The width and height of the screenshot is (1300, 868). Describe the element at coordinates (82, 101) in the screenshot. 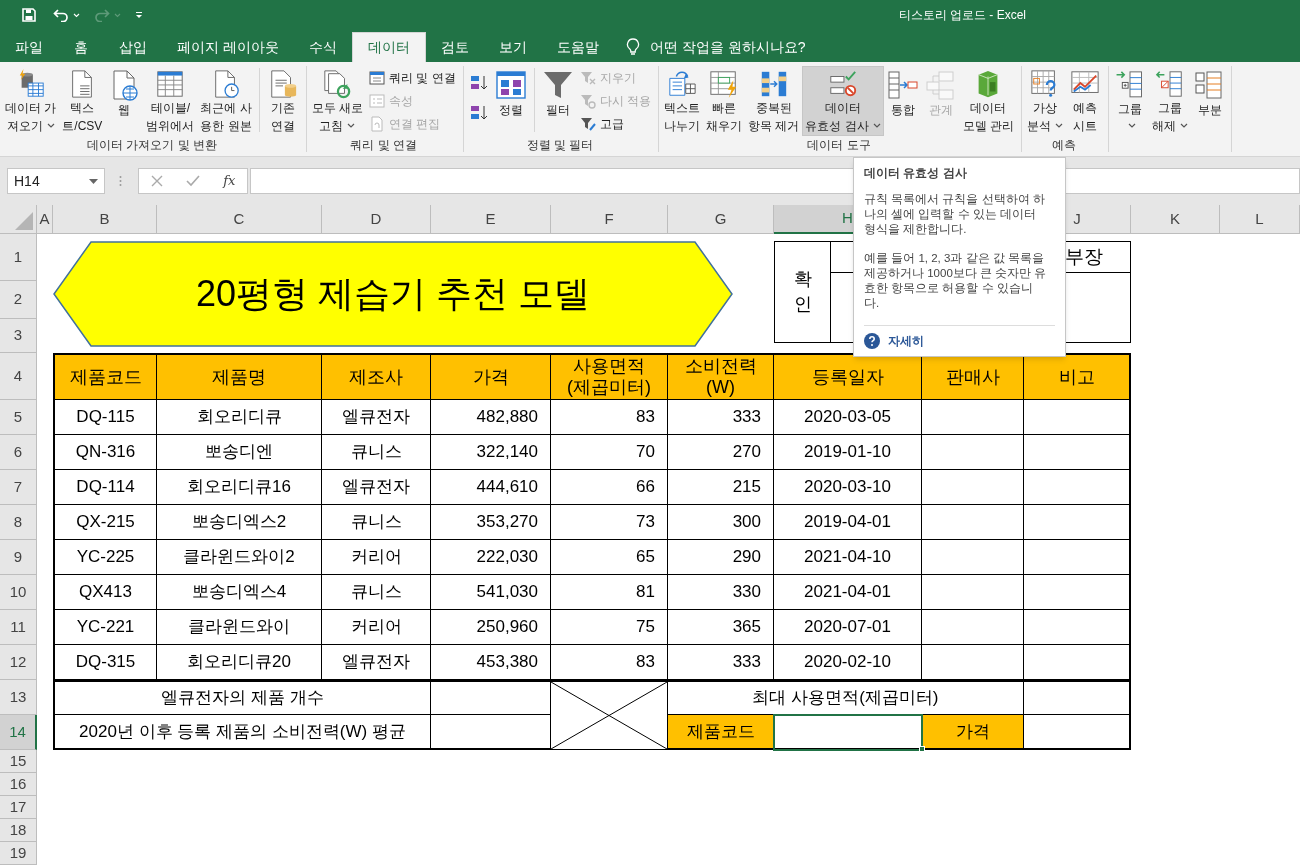

I see `ribbon-button: 텍스 트/CSV` at that location.